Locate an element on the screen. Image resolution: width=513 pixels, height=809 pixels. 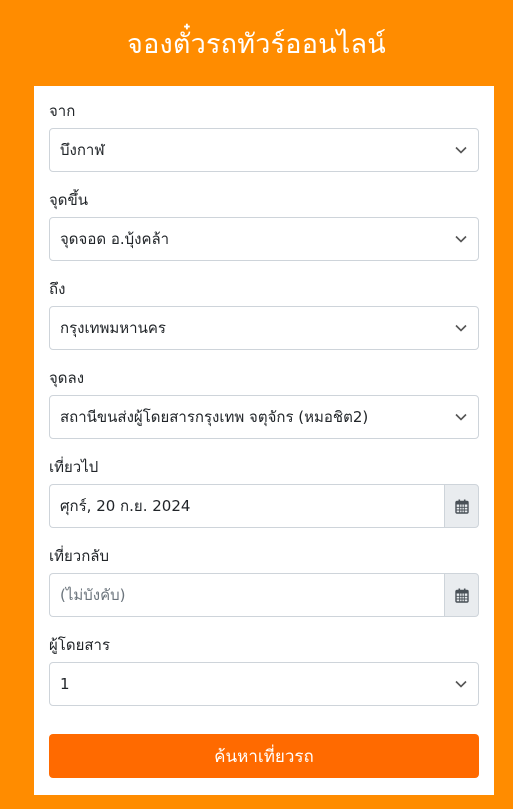
passengers-label: ผู้โดยสาร is located at coordinates (80, 645).